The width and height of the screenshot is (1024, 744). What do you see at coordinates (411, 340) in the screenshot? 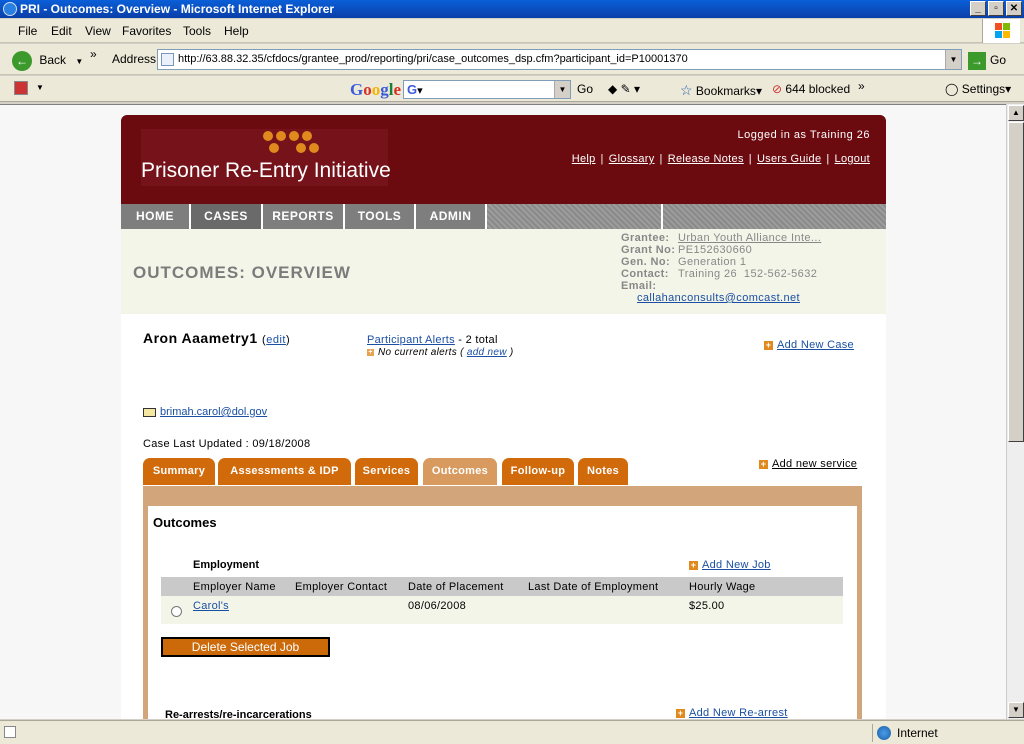
I see `participant-alerts-link: Participant Alerts` at bounding box center [411, 340].